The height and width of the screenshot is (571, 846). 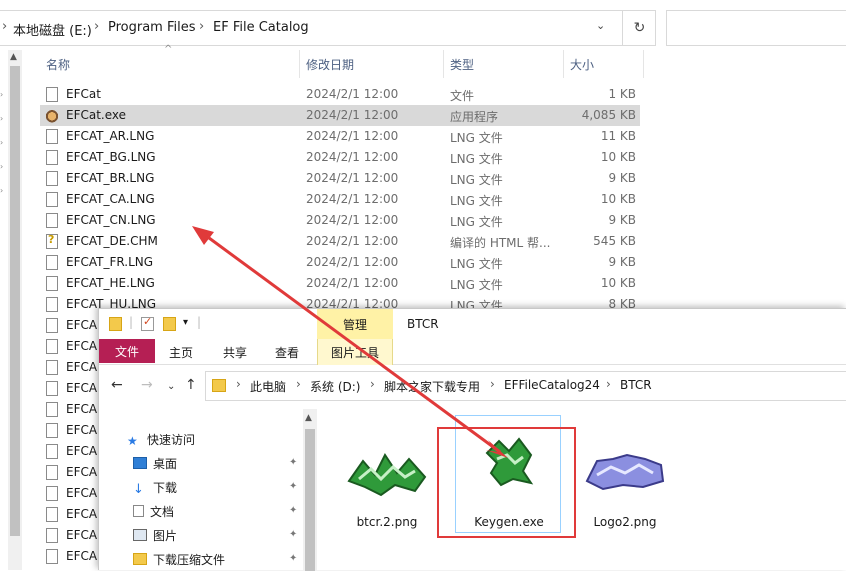 What do you see at coordinates (147, 385) in the screenshot?
I see `forward-arrow-icon: →` at bounding box center [147, 385].